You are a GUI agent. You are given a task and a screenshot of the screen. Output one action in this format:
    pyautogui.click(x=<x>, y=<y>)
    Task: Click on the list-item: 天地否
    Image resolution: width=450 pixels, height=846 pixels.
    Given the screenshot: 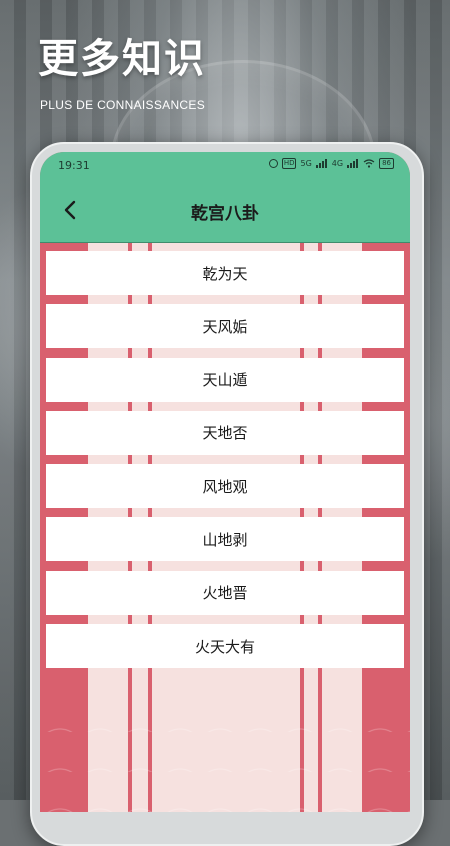 What is the action you would take?
    pyautogui.click(x=225, y=432)
    